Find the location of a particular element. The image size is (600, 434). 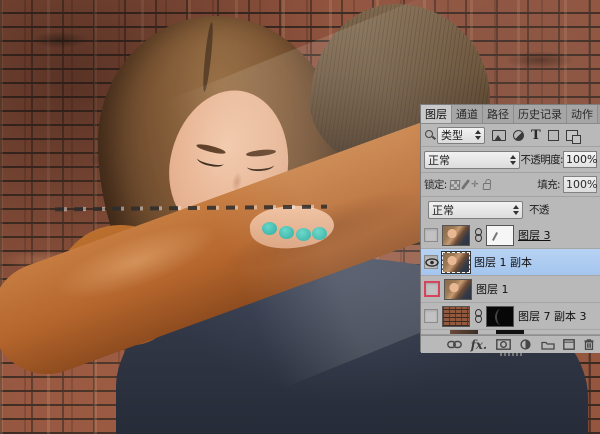

panel-bottom-toolbar: fx. is located at coordinates (510, 345).